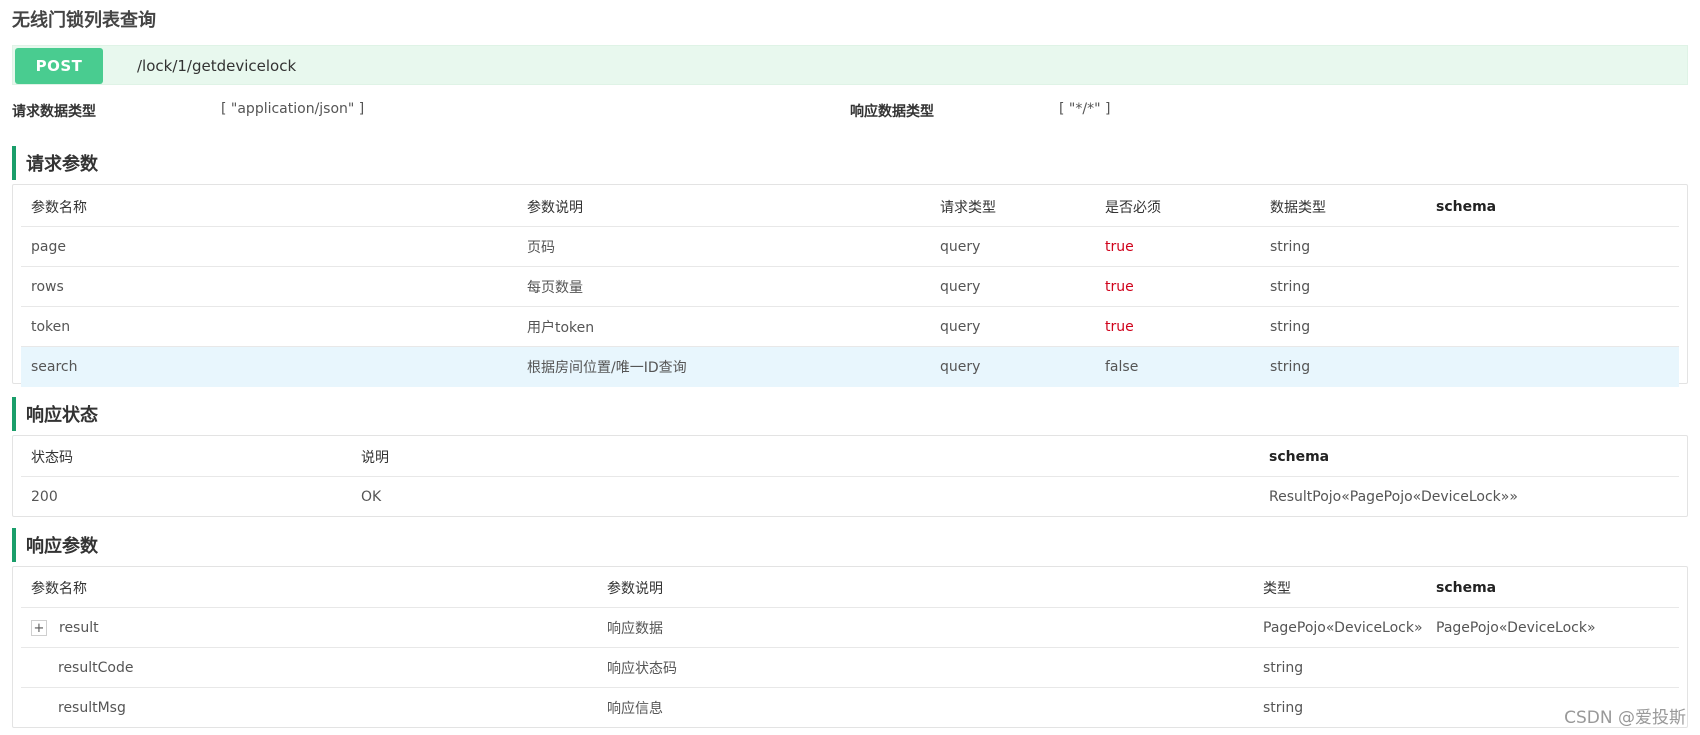  What do you see at coordinates (850, 588) in the screenshot?
I see `table-header-row: 参数名称 参数说明 类型 schema` at bounding box center [850, 588].